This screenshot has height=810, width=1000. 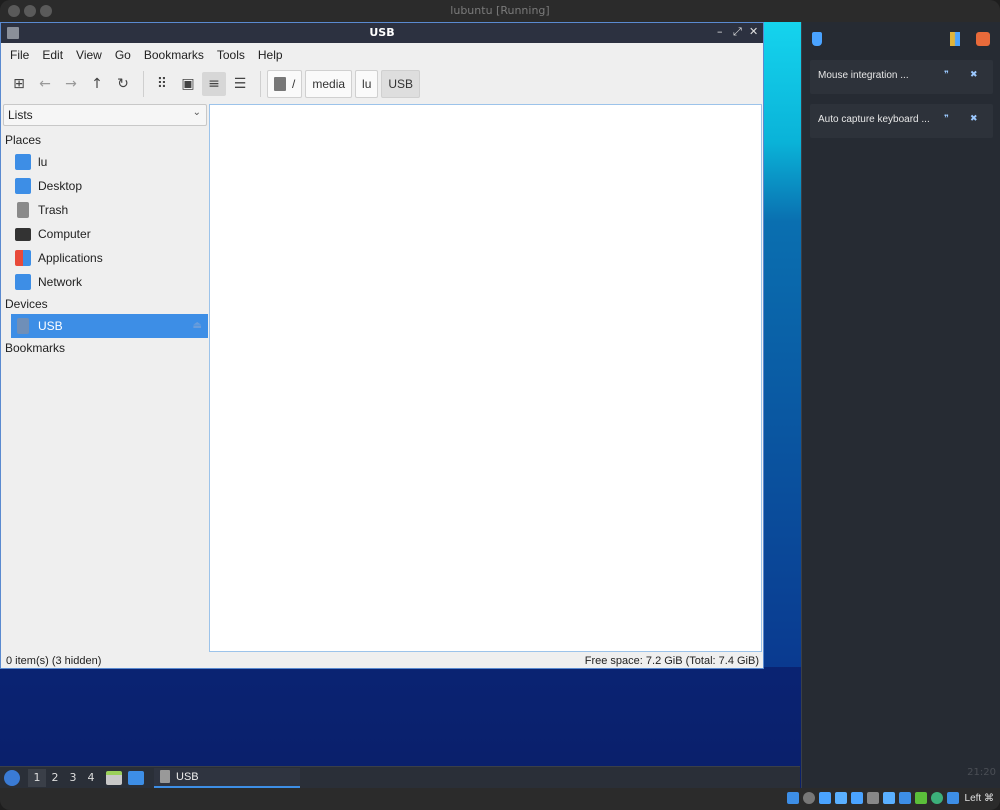 I want to click on host-window-title: lubuntu [Running], so click(x=500, y=10).